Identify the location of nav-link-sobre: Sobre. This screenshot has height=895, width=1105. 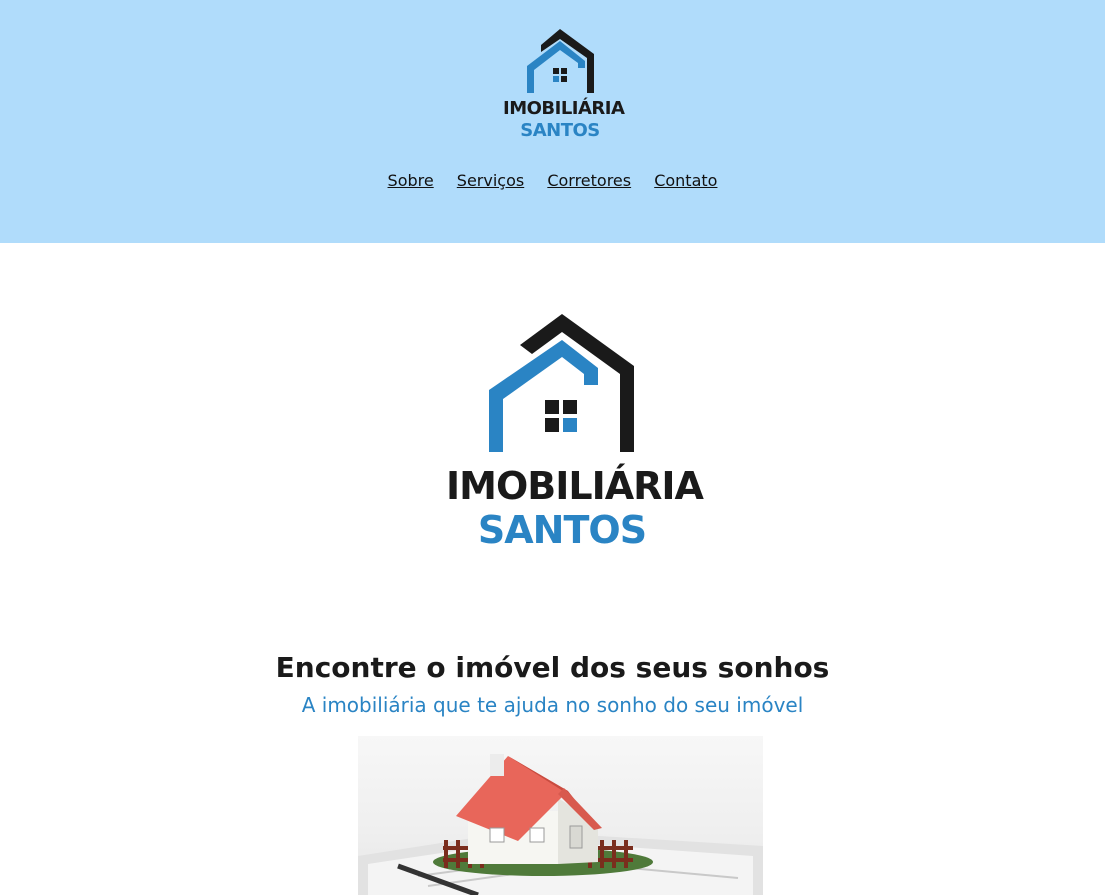
(411, 180).